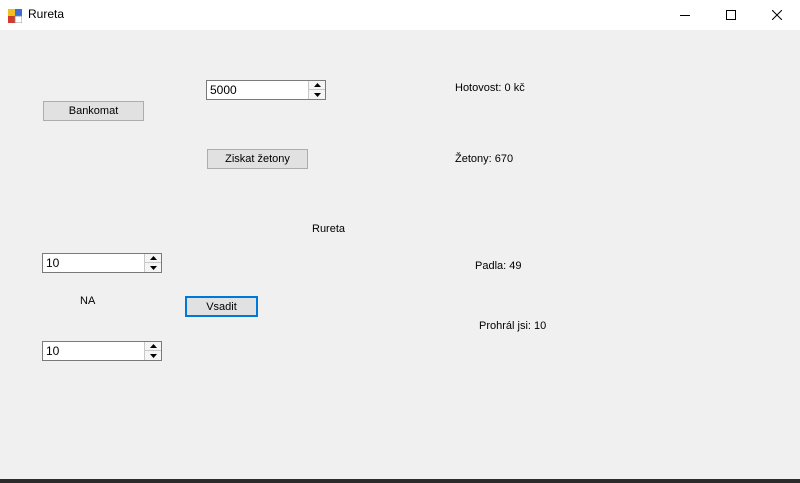 This screenshot has height=483, width=800. I want to click on amount-up-button, so click(317, 85).